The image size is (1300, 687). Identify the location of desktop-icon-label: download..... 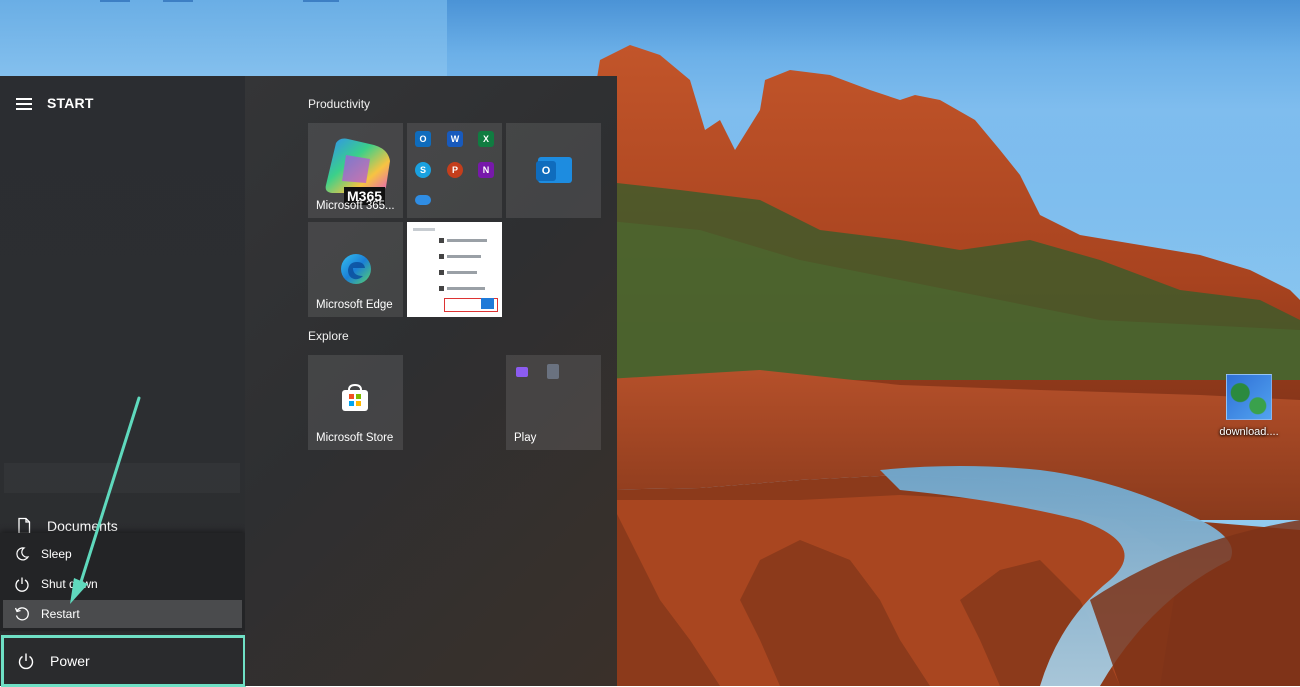
(1249, 432).